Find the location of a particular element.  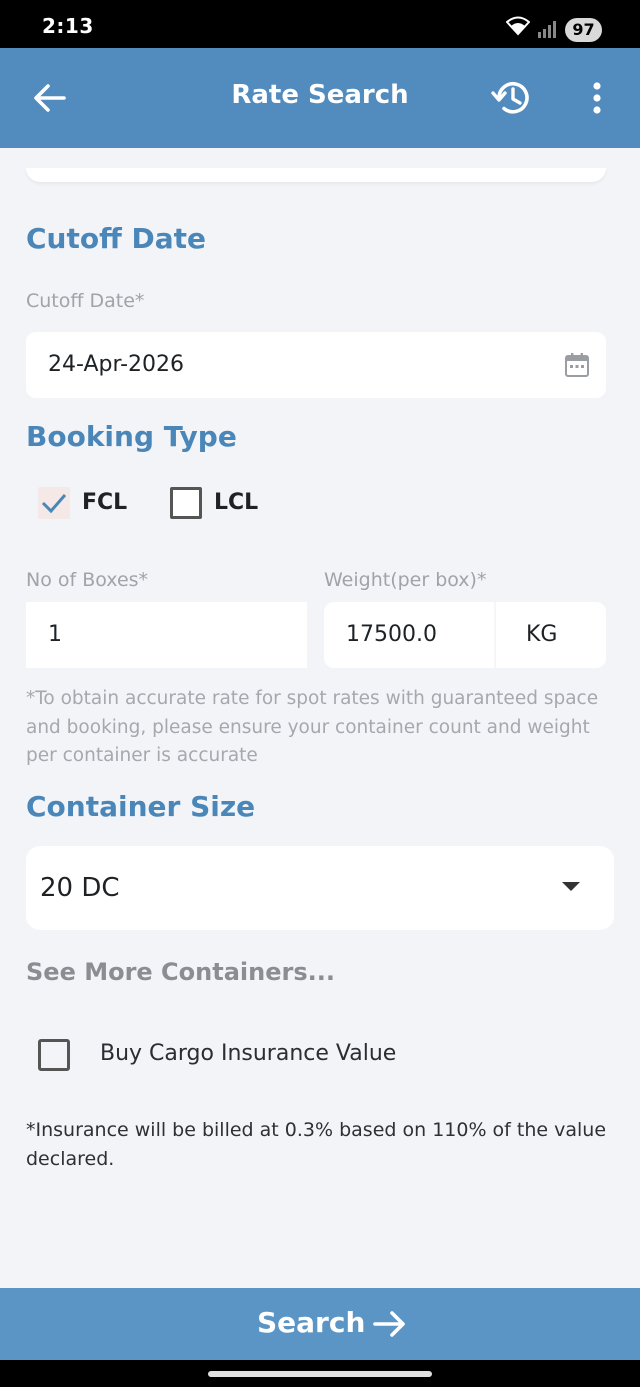

container-size-title: Container Size is located at coordinates (141, 806).